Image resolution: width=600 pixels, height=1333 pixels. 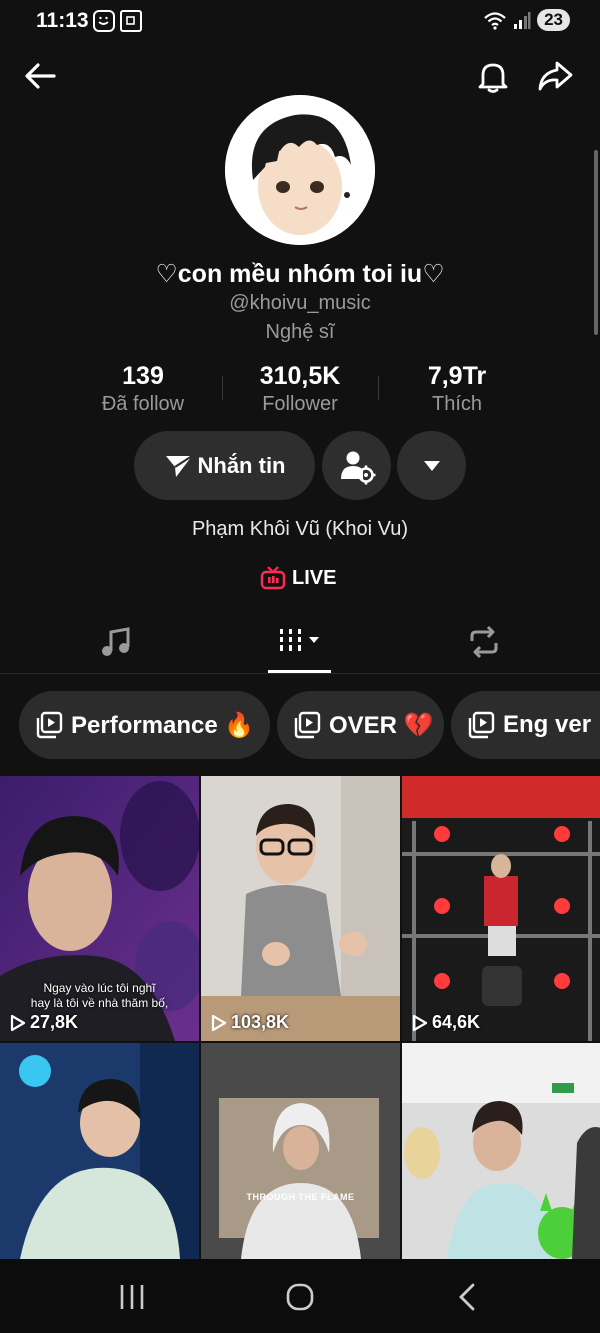 I want to click on stat-followers-label: Follower, so click(x=300, y=404).